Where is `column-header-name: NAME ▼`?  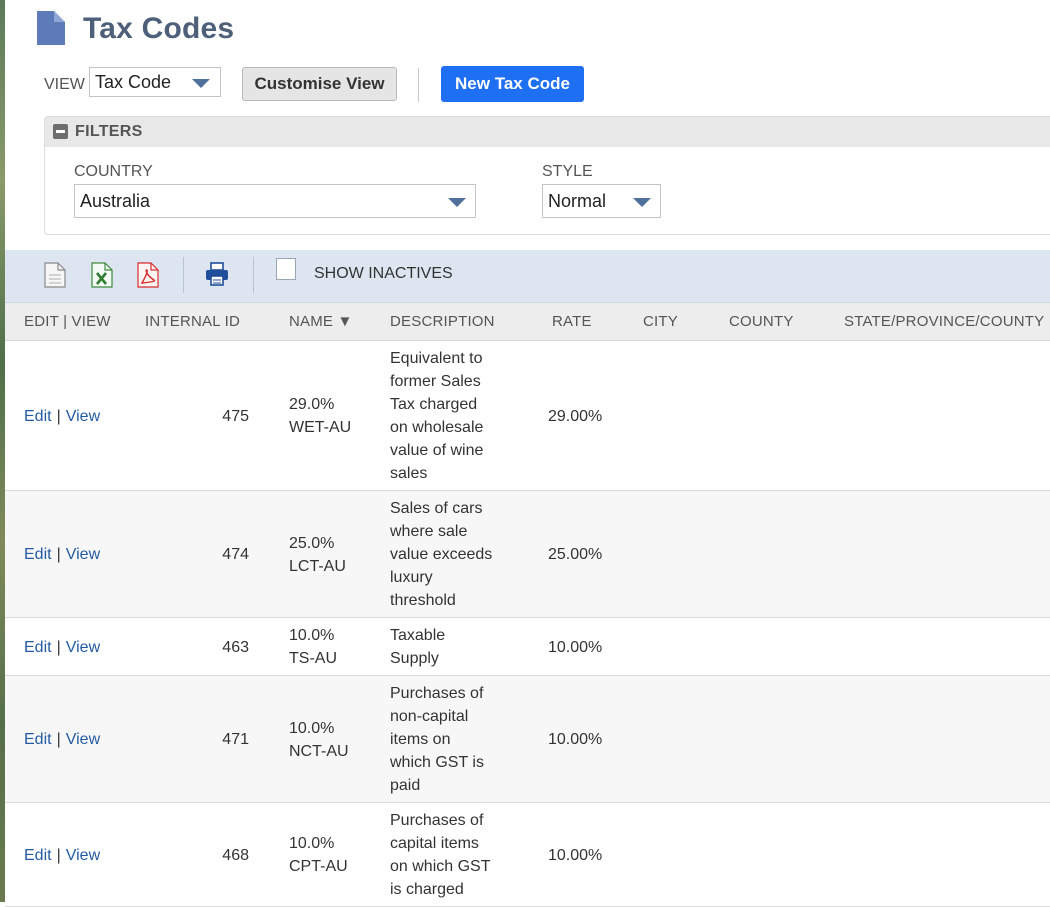 column-header-name: NAME ▼ is located at coordinates (321, 321).